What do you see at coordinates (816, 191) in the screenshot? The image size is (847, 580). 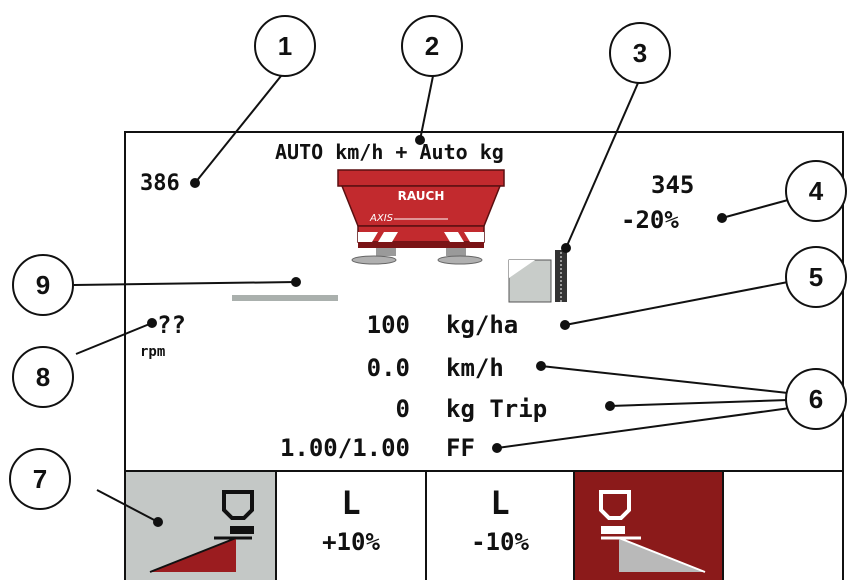 I see `callout-4: 4` at bounding box center [816, 191].